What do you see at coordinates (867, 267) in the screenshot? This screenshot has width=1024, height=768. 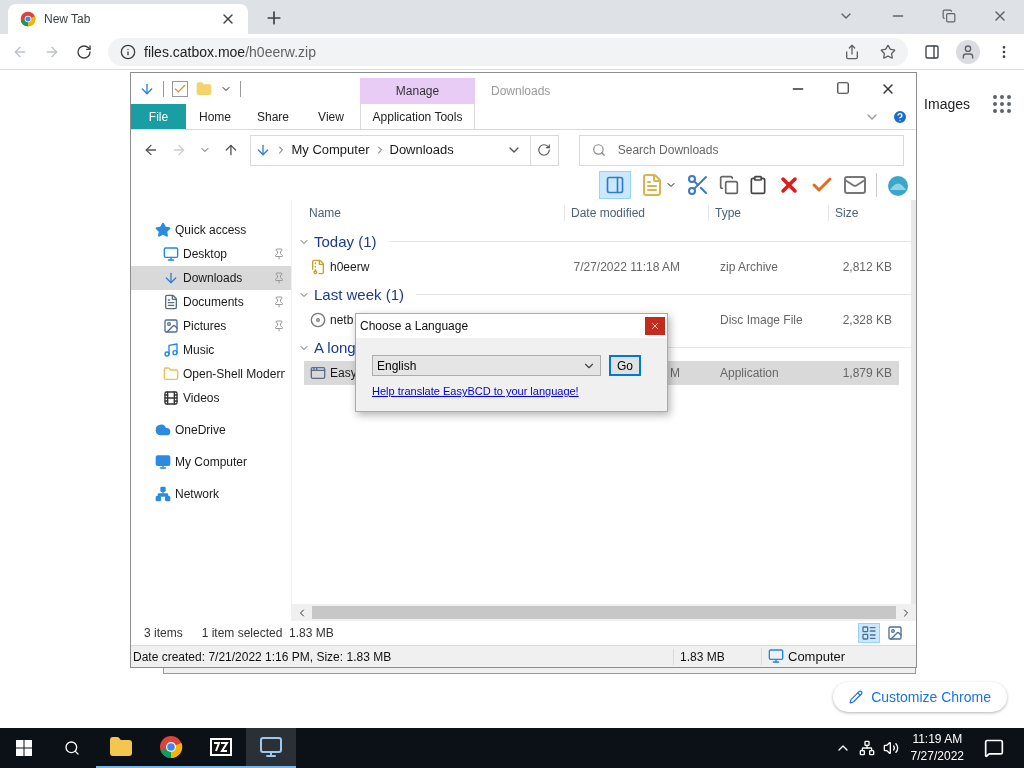 I see `size-cell: 2,812 KB` at bounding box center [867, 267].